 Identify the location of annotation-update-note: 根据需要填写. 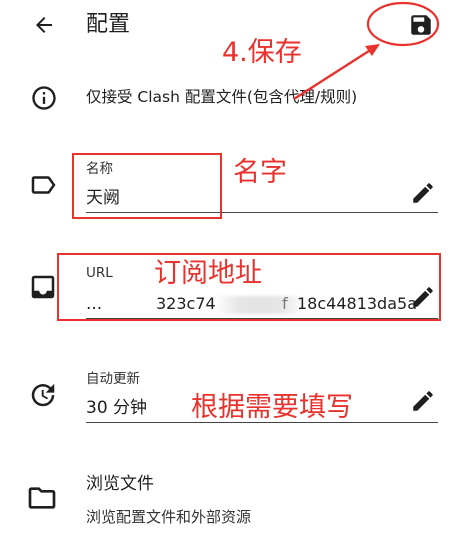
(272, 407).